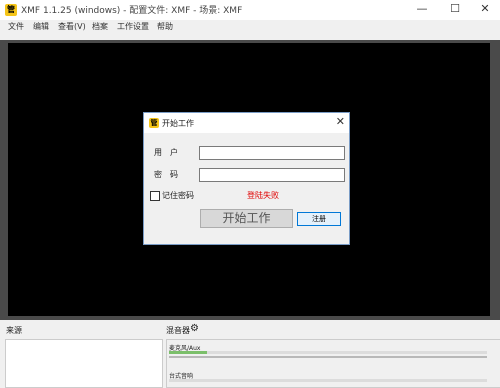 The height and width of the screenshot is (388, 500). What do you see at coordinates (250, 28) in the screenshot?
I see `menu-bar: 文件 编辑 查看(V) 档案 工作设置 帮助` at bounding box center [250, 28].